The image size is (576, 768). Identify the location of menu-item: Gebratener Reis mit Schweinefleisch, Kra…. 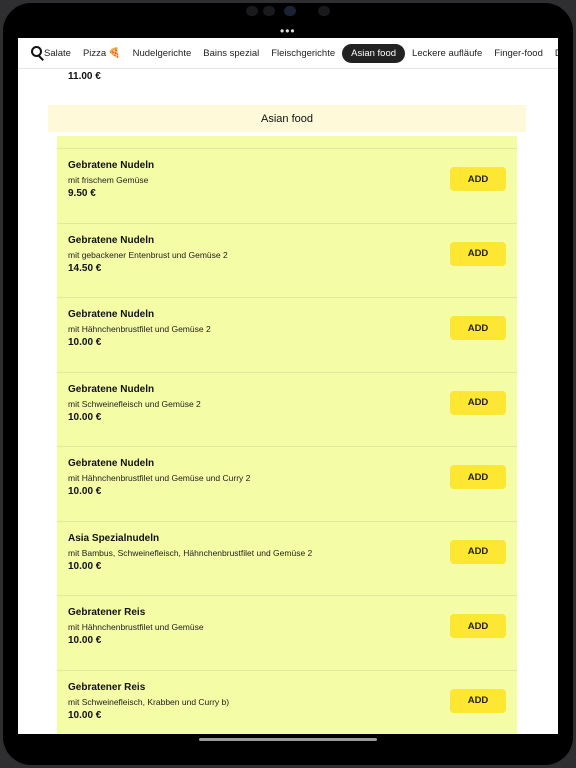
(287, 708).